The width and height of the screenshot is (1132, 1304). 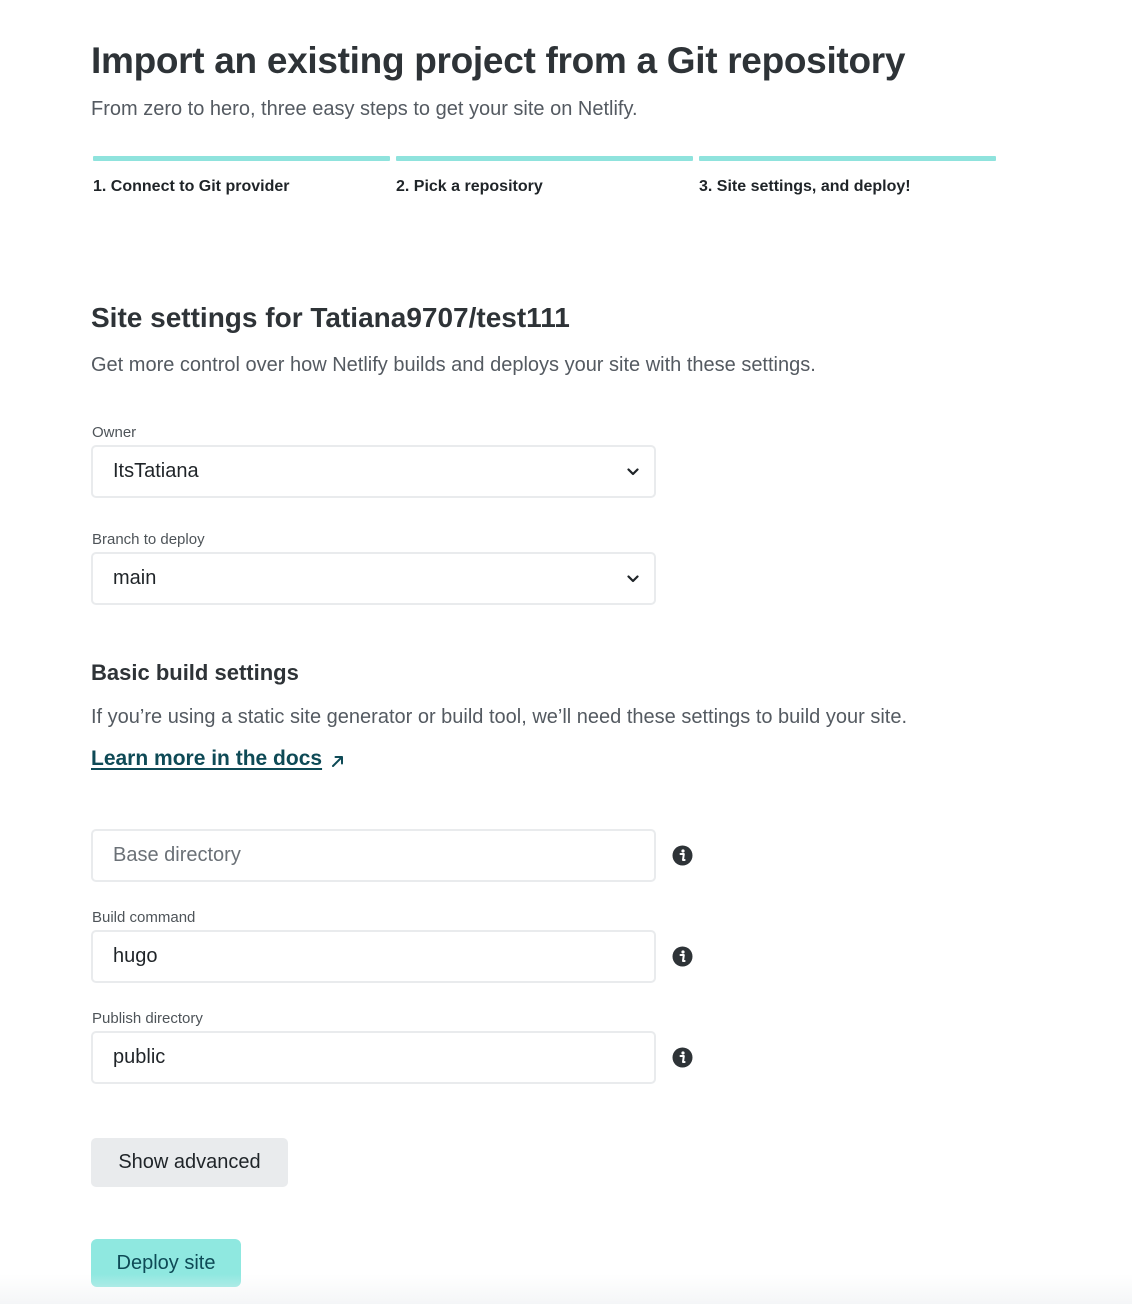 I want to click on branch-select-value: main, so click(x=135, y=578).